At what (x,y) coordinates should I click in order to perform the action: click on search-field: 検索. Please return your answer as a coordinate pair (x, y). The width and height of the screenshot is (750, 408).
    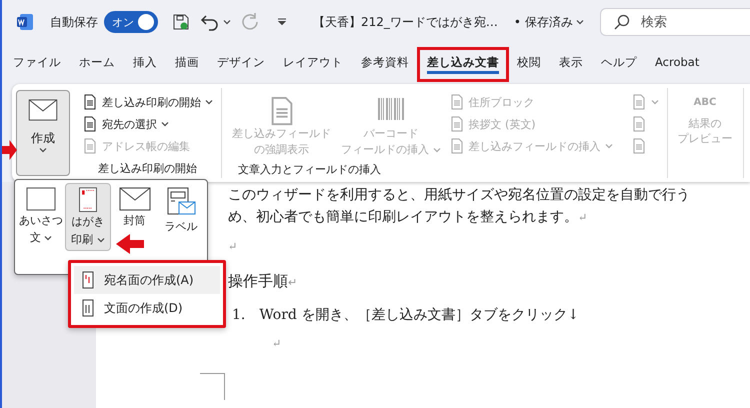
    Looking at the image, I should click on (675, 22).